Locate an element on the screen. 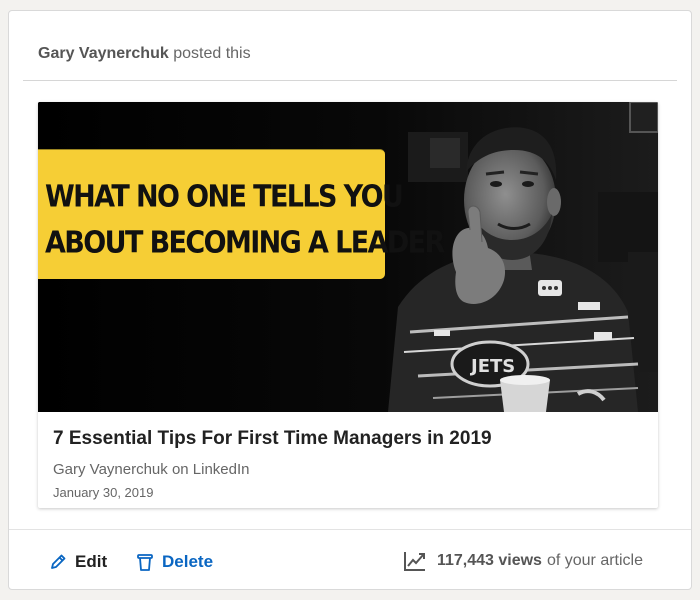 This screenshot has height=600, width=700. views-suffix: of your article is located at coordinates (594, 560).